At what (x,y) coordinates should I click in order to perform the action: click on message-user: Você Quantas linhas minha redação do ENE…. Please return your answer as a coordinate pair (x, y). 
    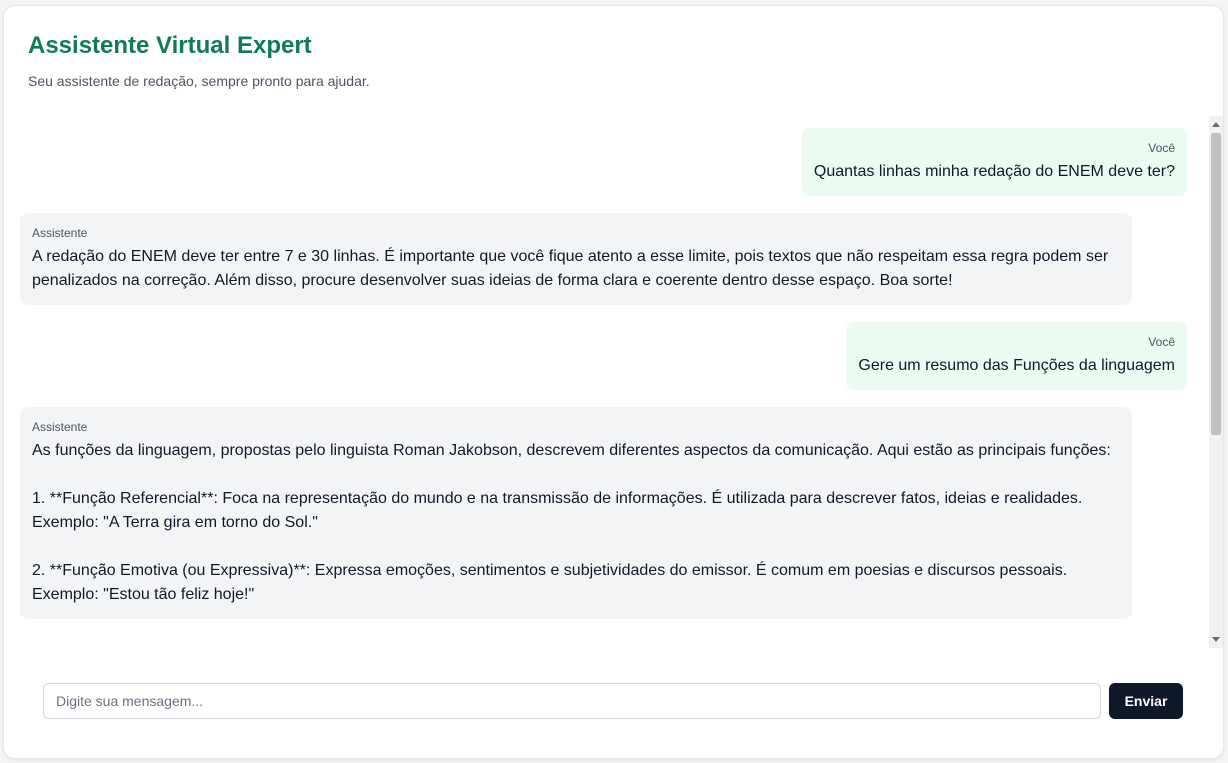
    Looking at the image, I should click on (994, 162).